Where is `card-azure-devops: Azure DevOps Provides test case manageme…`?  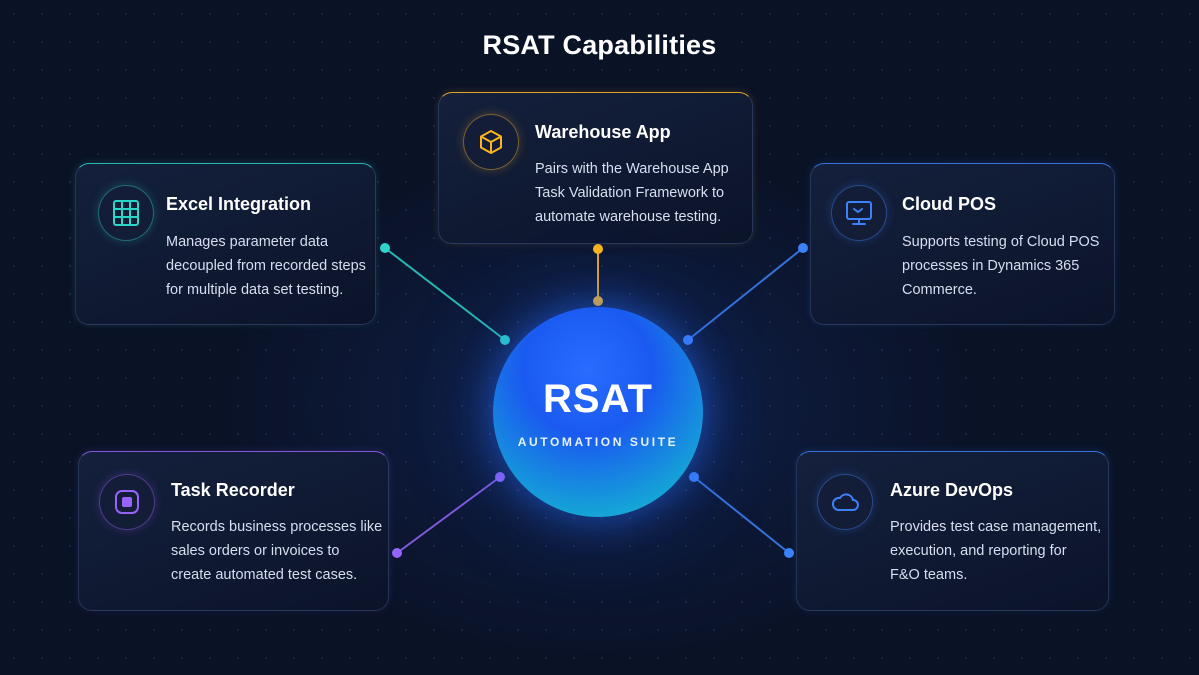
card-azure-devops: Azure DevOps Provides test case manageme… is located at coordinates (952, 531).